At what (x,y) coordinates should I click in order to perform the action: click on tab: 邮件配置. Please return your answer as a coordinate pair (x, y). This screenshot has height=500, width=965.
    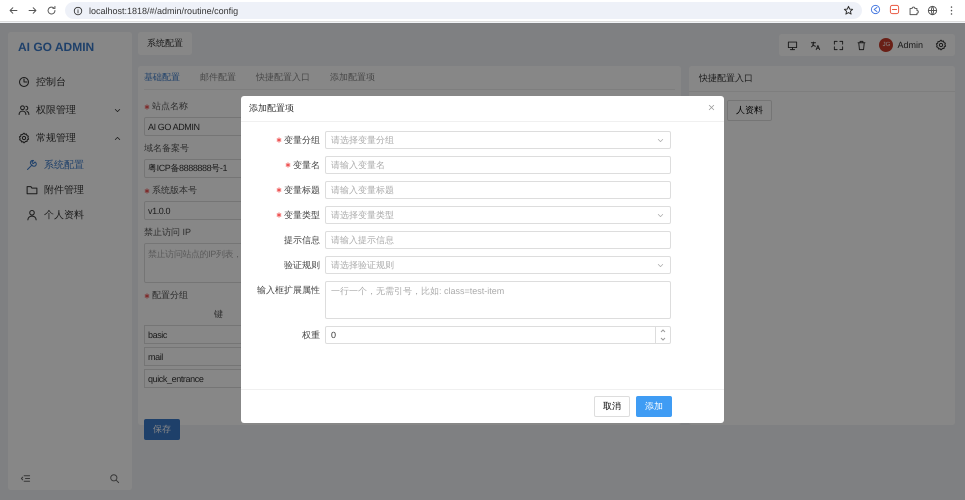
    Looking at the image, I should click on (218, 77).